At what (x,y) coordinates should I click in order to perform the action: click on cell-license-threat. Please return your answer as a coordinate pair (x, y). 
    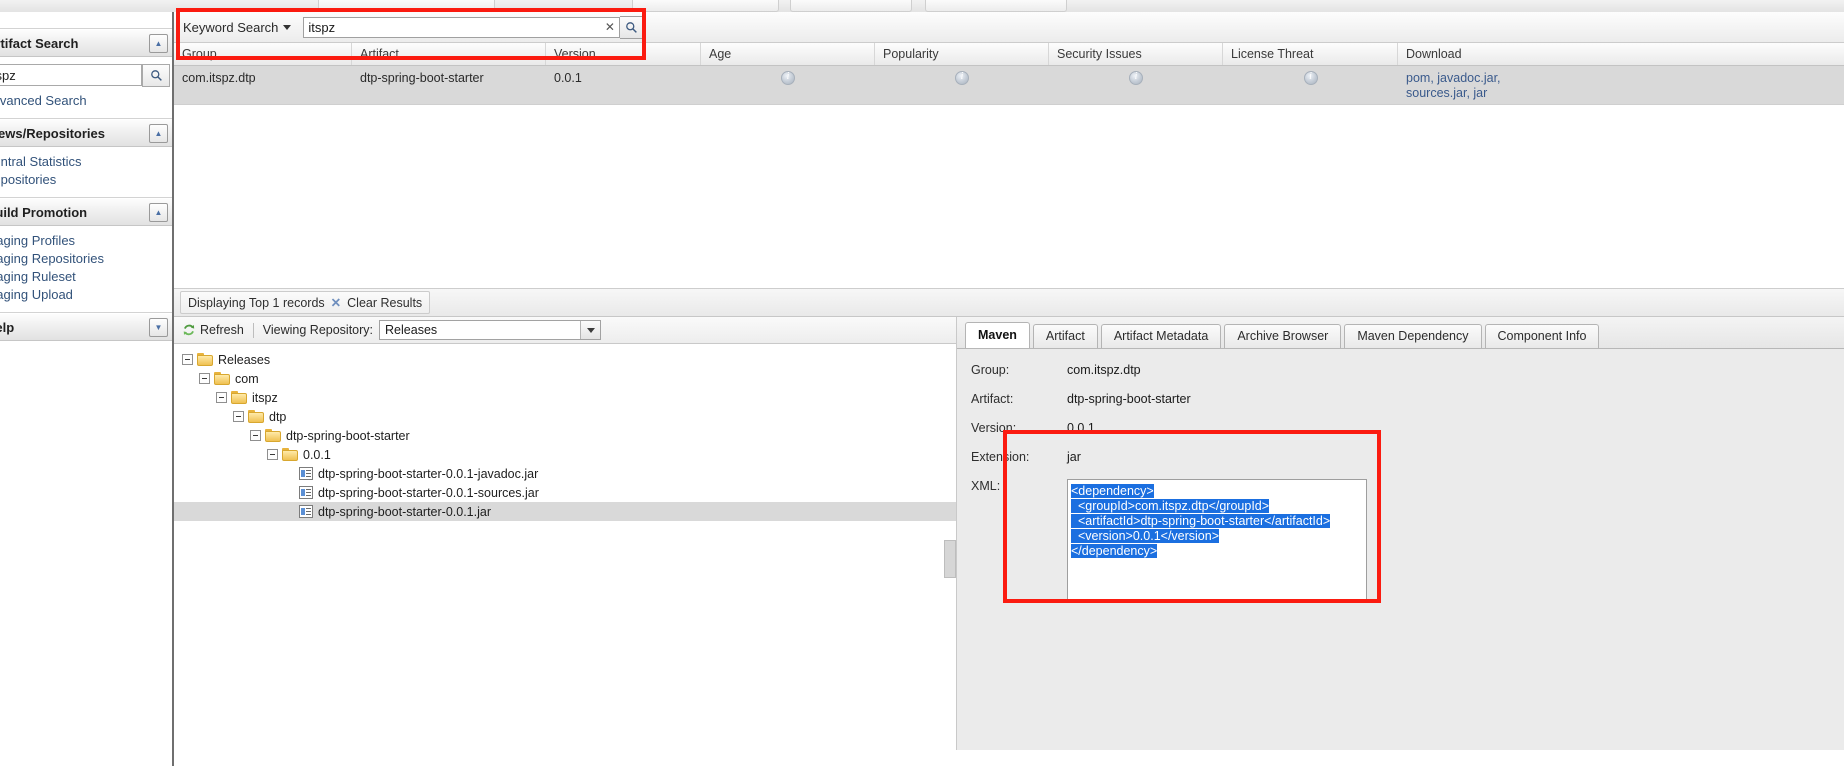
    Looking at the image, I should click on (1310, 85).